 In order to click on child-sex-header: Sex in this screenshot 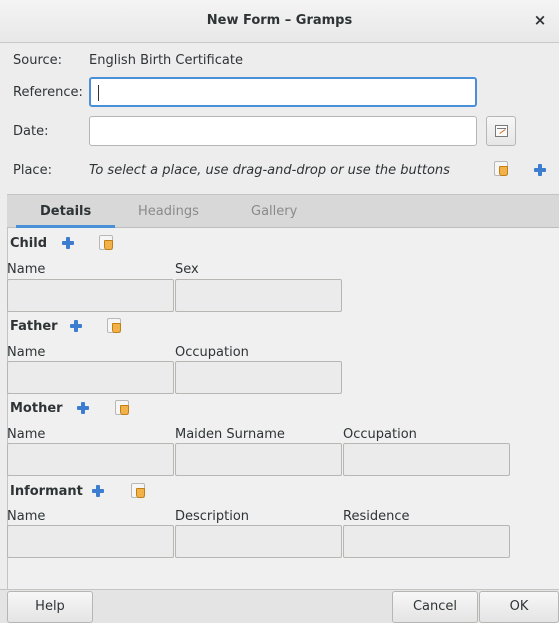, I will do `click(187, 269)`.